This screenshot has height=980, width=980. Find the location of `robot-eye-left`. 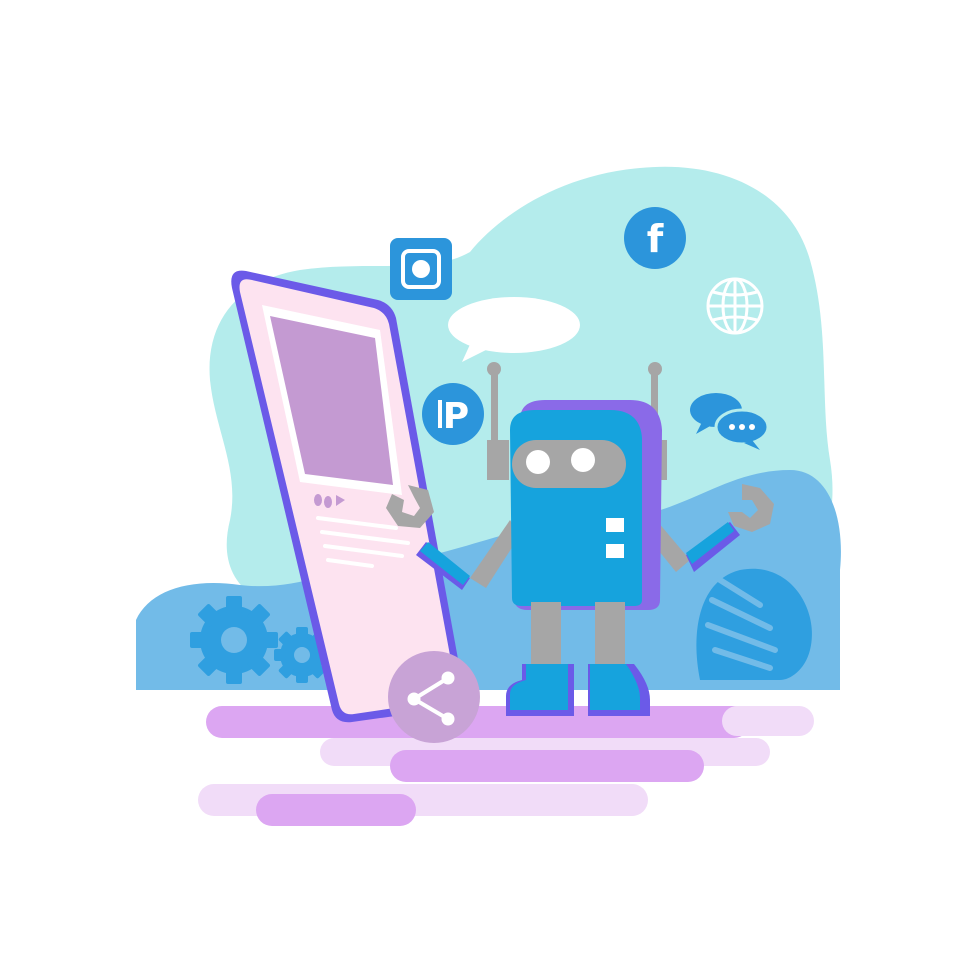

robot-eye-left is located at coordinates (538, 462).